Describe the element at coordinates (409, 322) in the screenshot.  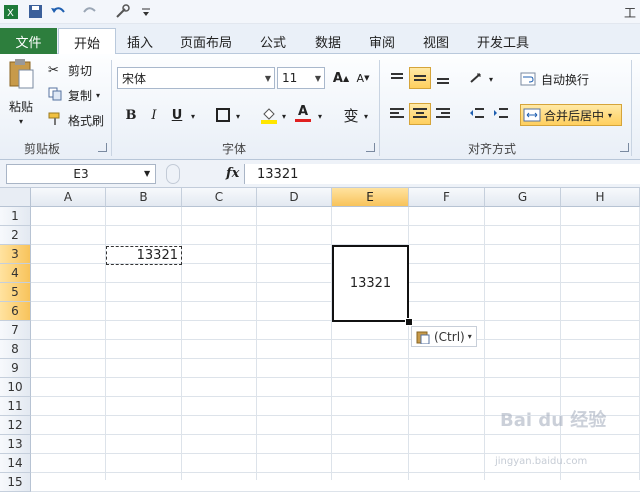
I see `fill-handle` at that location.